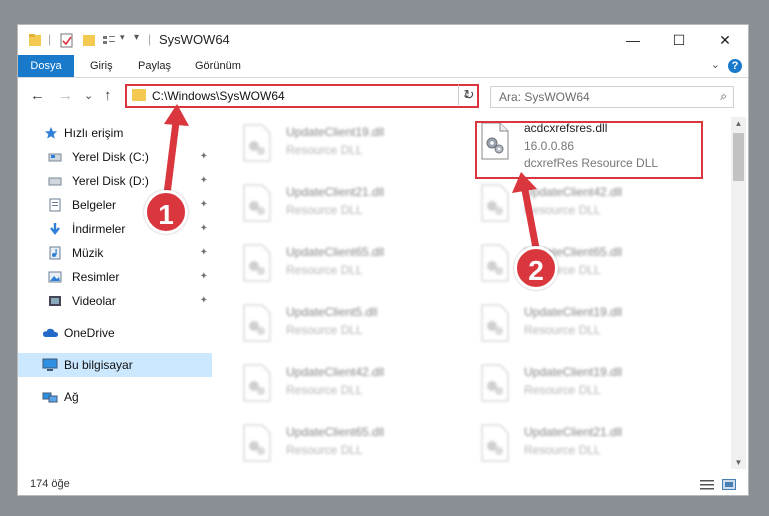 This screenshot has height=516, width=769. Describe the element at coordinates (101, 66) in the screenshot. I see `tab-home: Giriş` at that location.